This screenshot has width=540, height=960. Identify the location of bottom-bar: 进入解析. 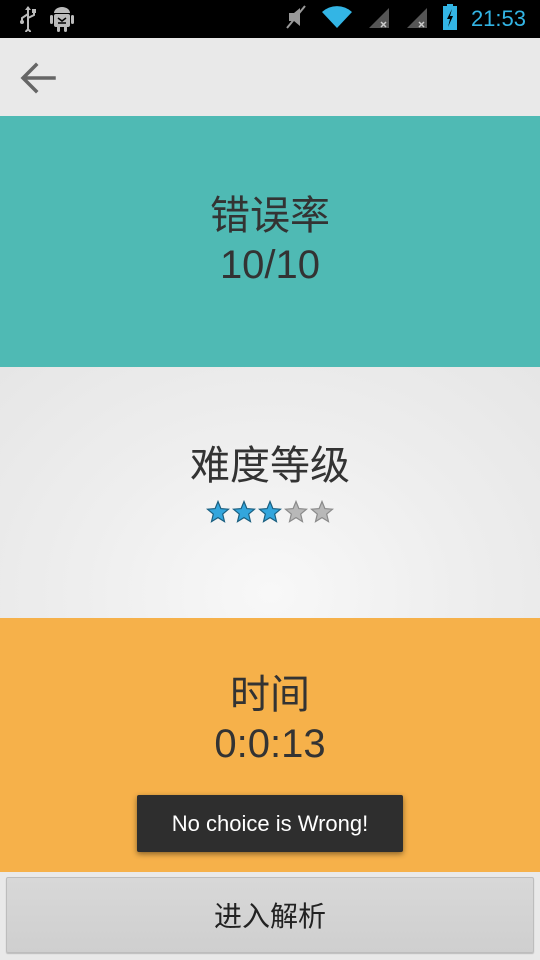
(270, 916).